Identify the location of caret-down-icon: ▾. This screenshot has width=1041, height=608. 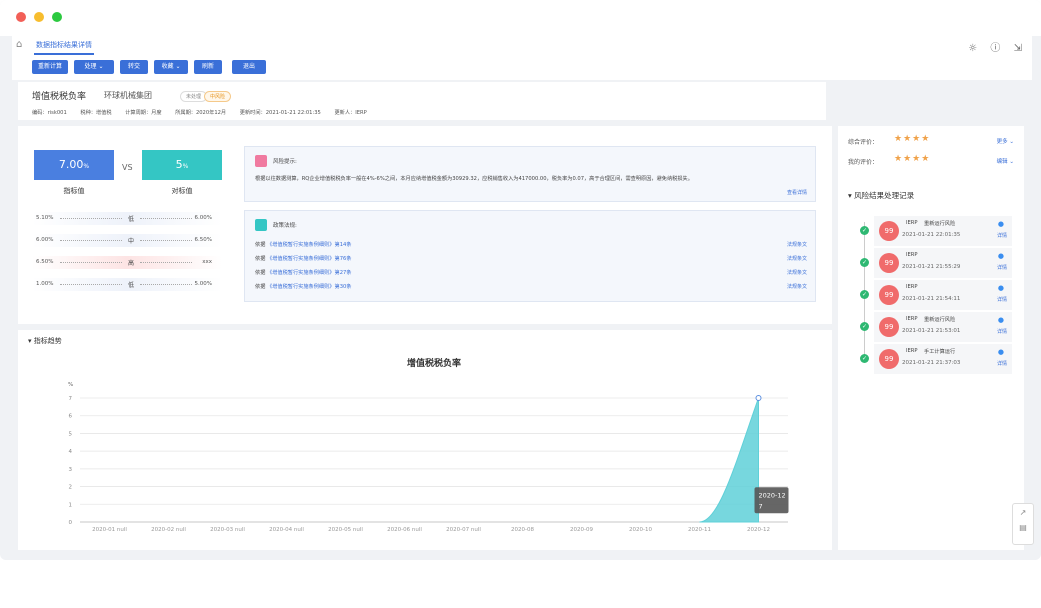
(850, 195).